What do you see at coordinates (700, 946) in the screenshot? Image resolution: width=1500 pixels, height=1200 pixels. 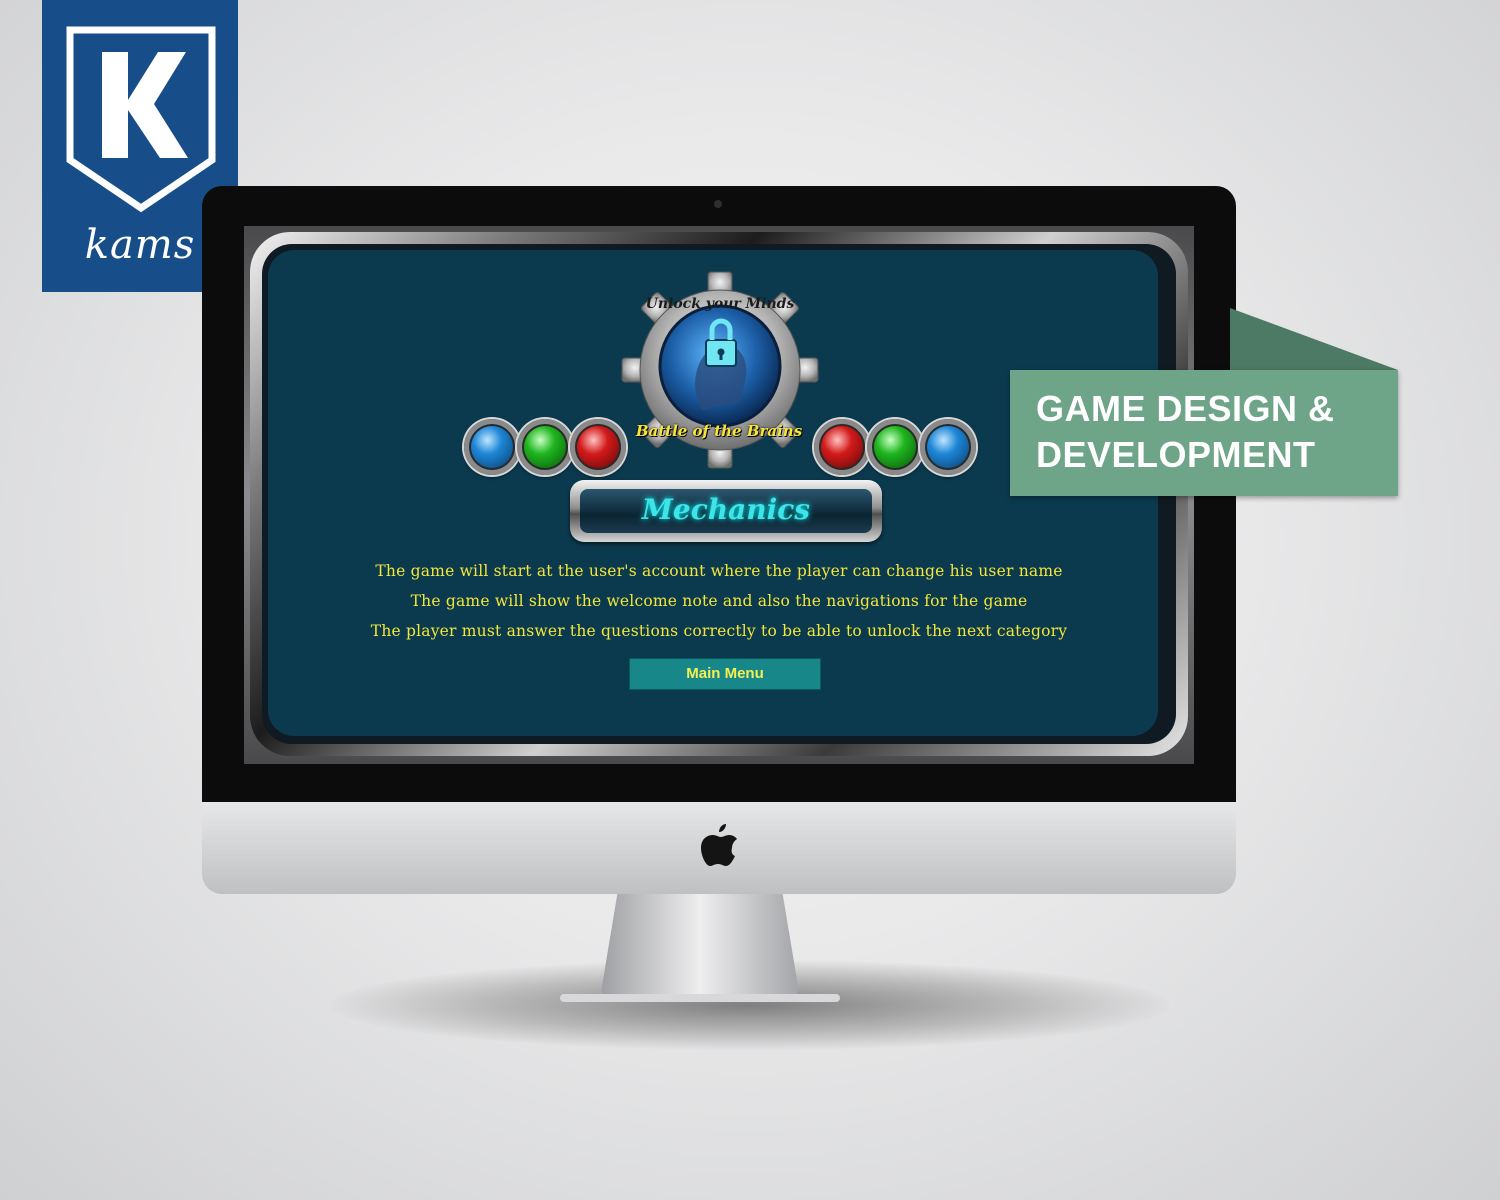 I see `monitor-stand` at bounding box center [700, 946].